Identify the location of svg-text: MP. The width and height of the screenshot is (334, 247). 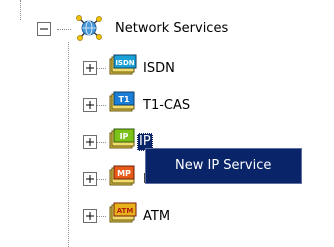
(124, 173).